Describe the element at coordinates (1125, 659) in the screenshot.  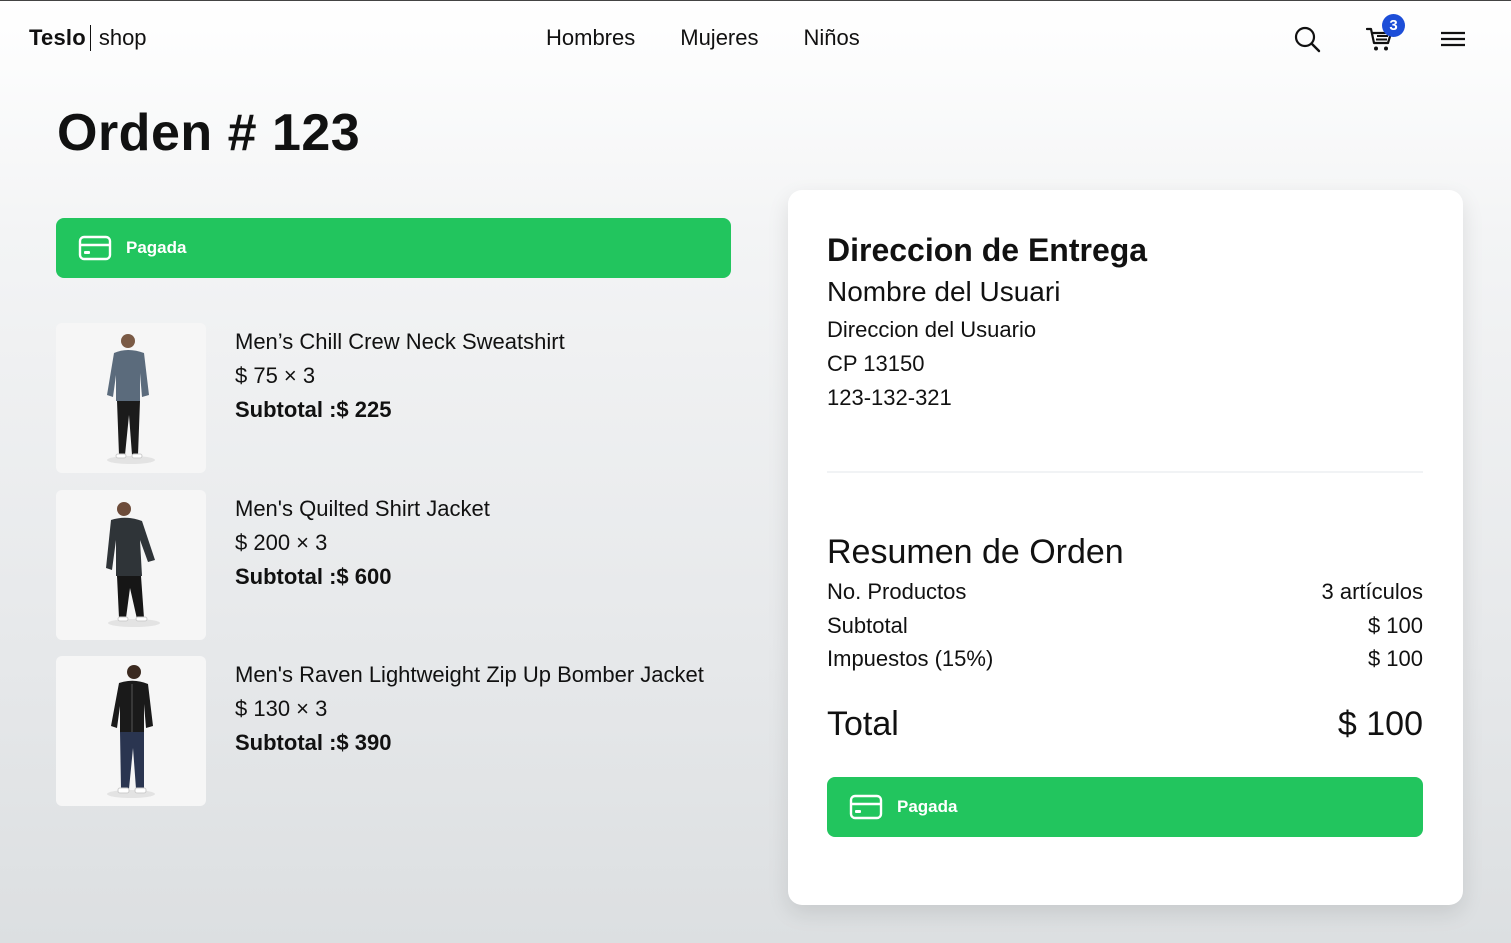
I see `summary-row: Impuestos (15%) $ 100` at that location.